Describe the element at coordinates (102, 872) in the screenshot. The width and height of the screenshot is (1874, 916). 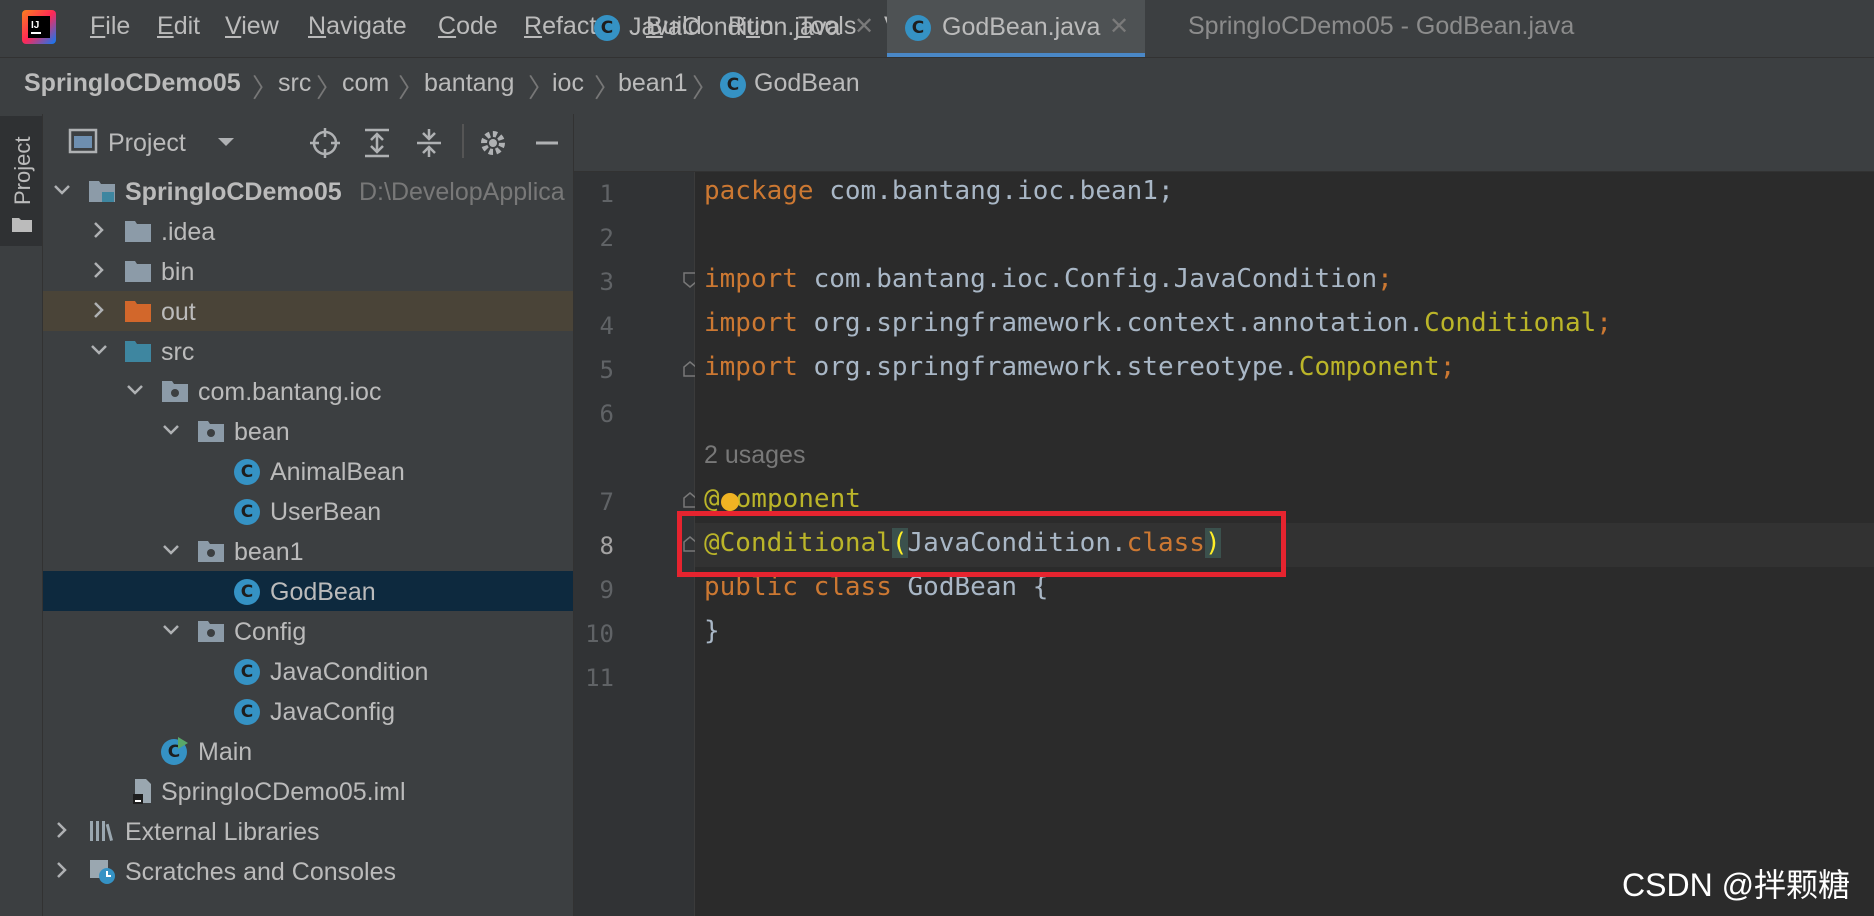
I see `scratches-icon` at that location.